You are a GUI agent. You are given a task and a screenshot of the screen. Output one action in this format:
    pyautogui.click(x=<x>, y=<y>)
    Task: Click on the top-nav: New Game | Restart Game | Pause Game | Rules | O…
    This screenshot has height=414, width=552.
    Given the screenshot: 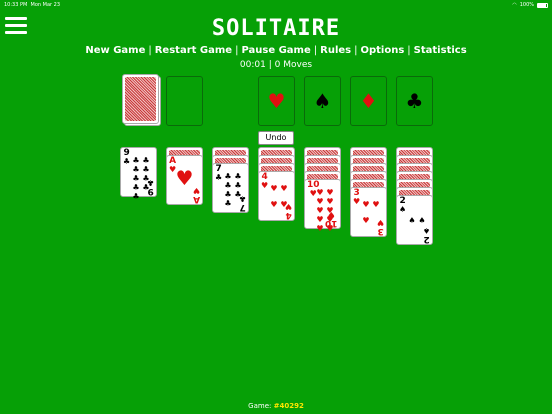 What is the action you would take?
    pyautogui.click(x=276, y=50)
    